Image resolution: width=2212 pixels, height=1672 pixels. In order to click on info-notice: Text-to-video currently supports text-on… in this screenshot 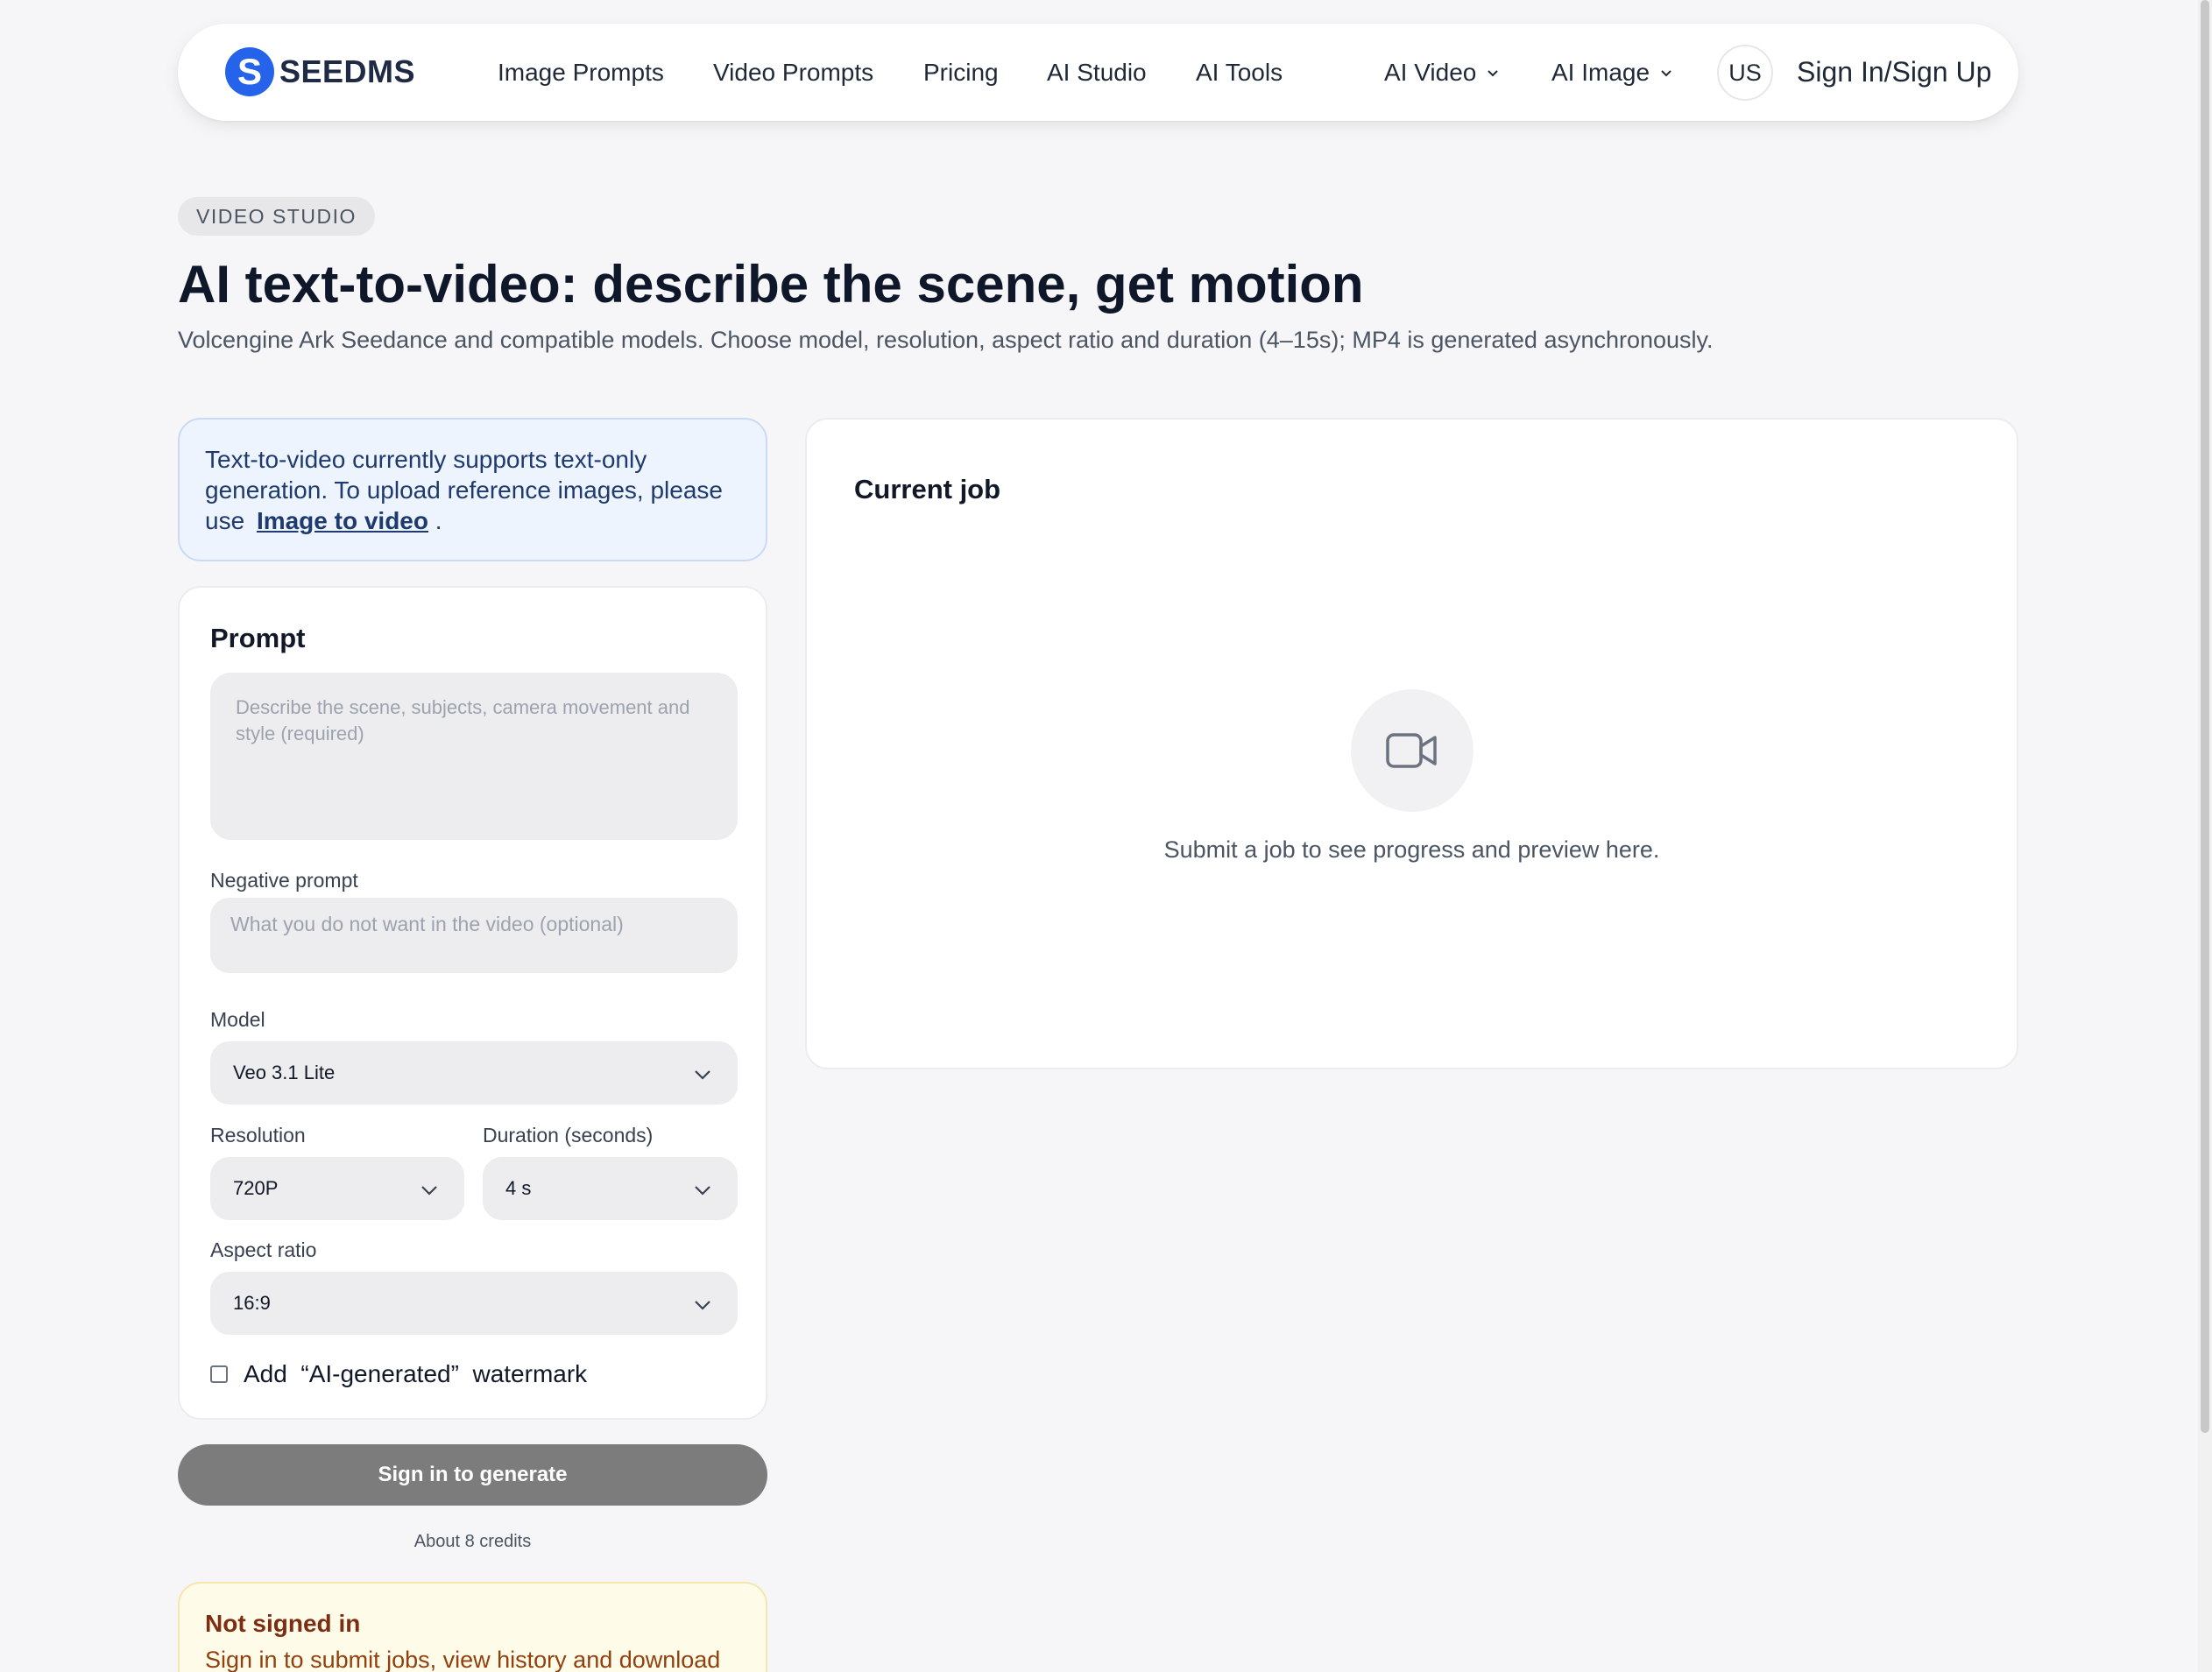, I will do `click(472, 489)`.